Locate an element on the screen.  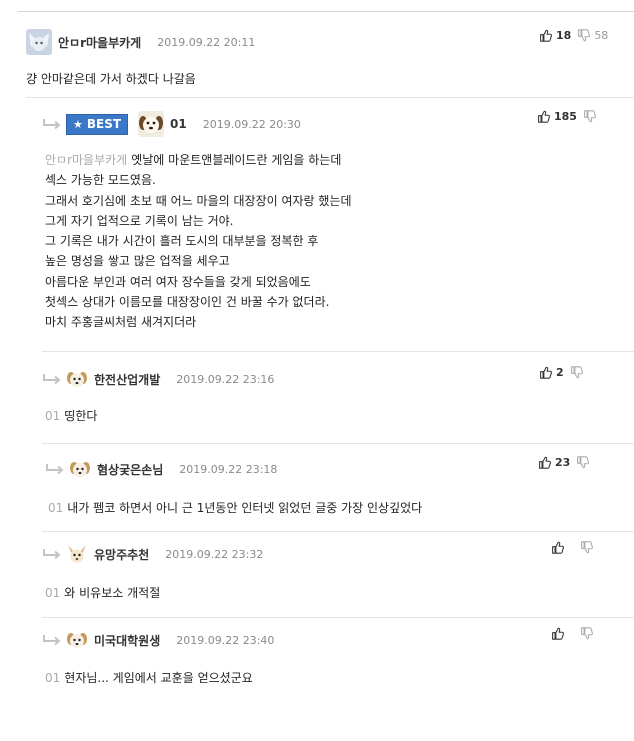
best-badge: ★ BEST is located at coordinates (97, 124).